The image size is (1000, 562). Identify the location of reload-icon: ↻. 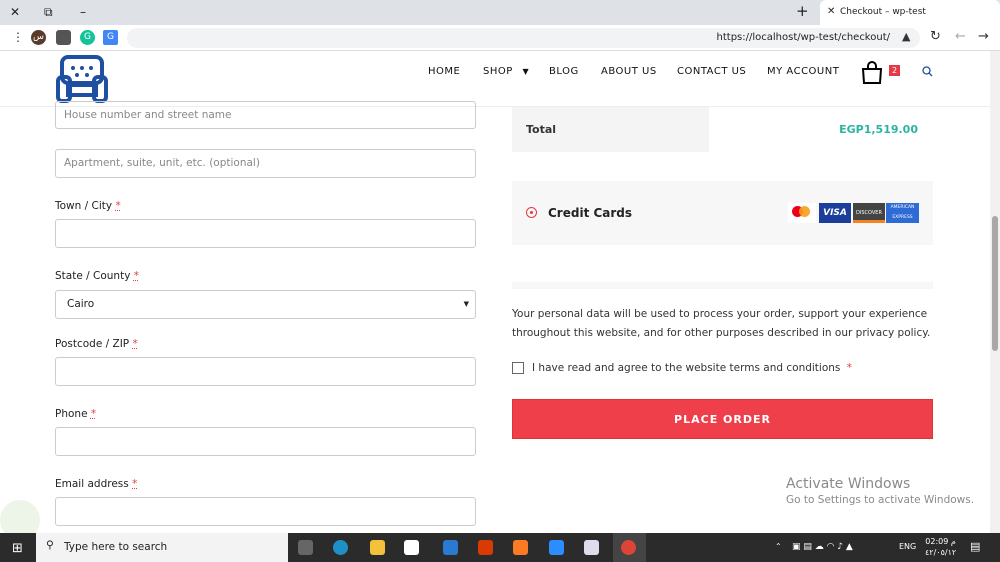
(935, 36).